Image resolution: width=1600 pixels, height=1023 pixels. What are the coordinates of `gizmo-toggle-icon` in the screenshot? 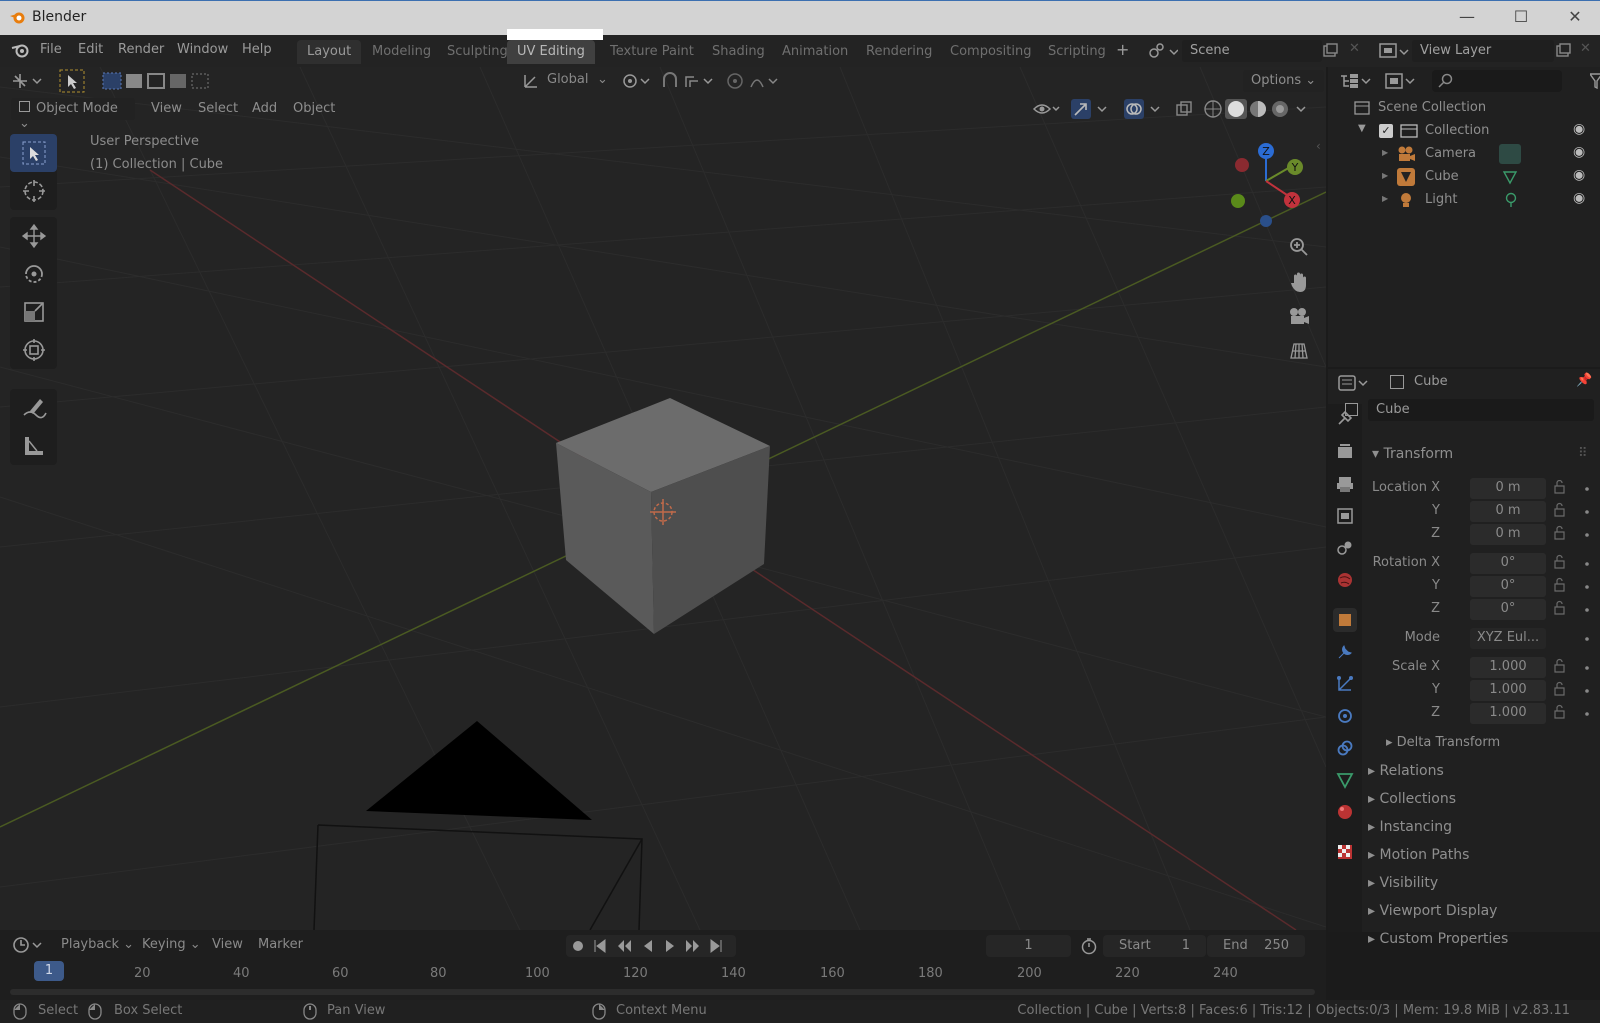 It's located at (1092, 109).